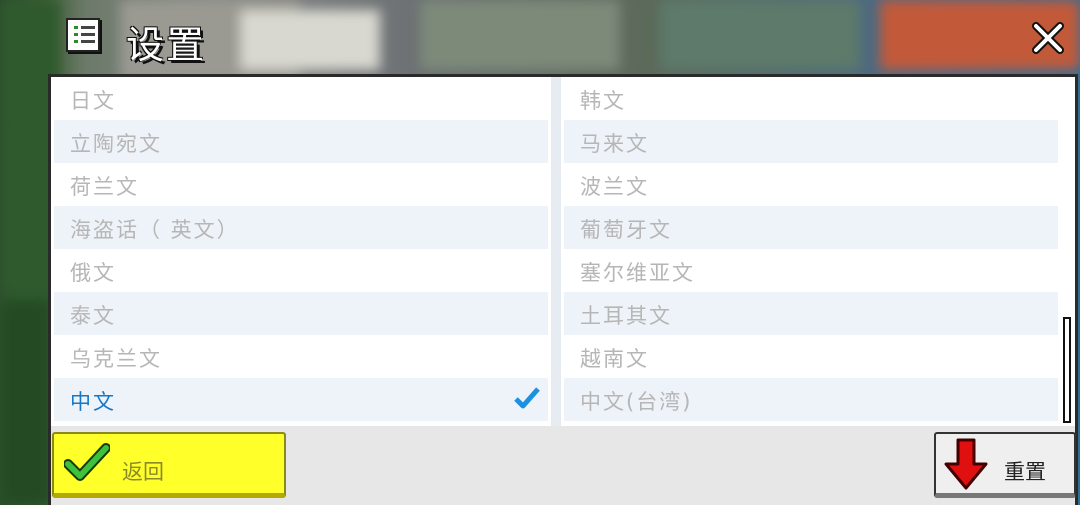 The width and height of the screenshot is (1080, 505). I want to click on language-label: 日文, so click(93, 101).